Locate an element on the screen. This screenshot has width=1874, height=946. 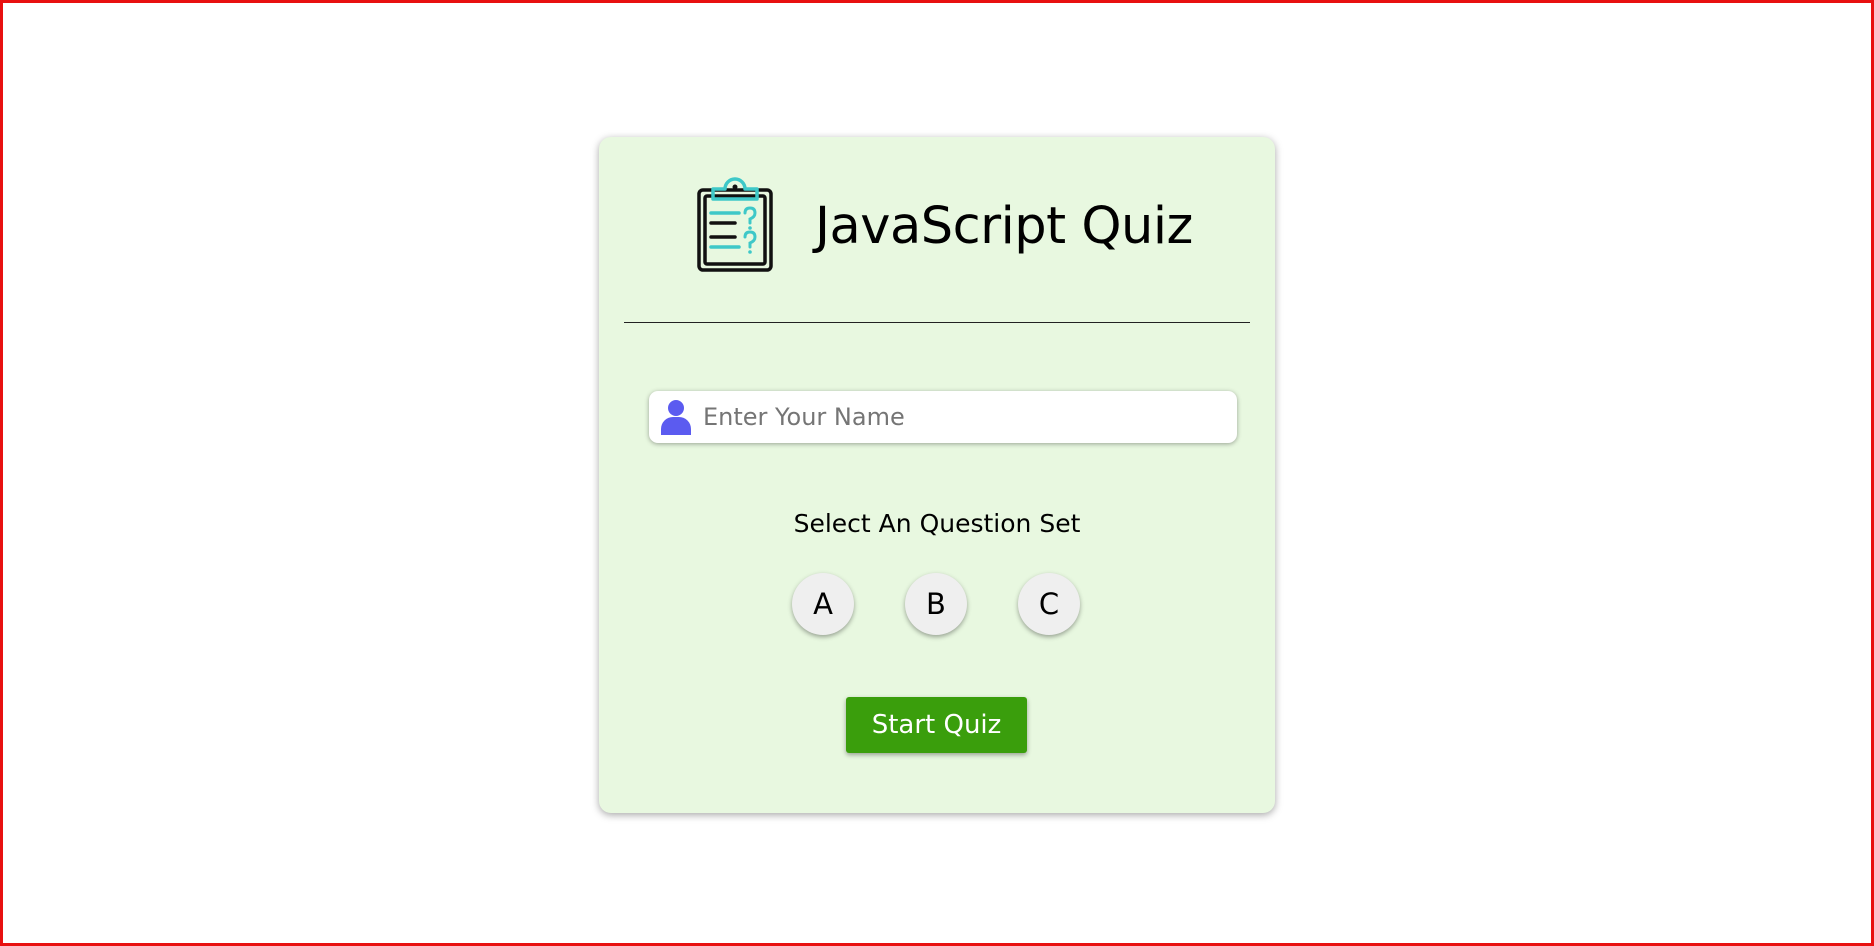
name-field is located at coordinates (943, 417).